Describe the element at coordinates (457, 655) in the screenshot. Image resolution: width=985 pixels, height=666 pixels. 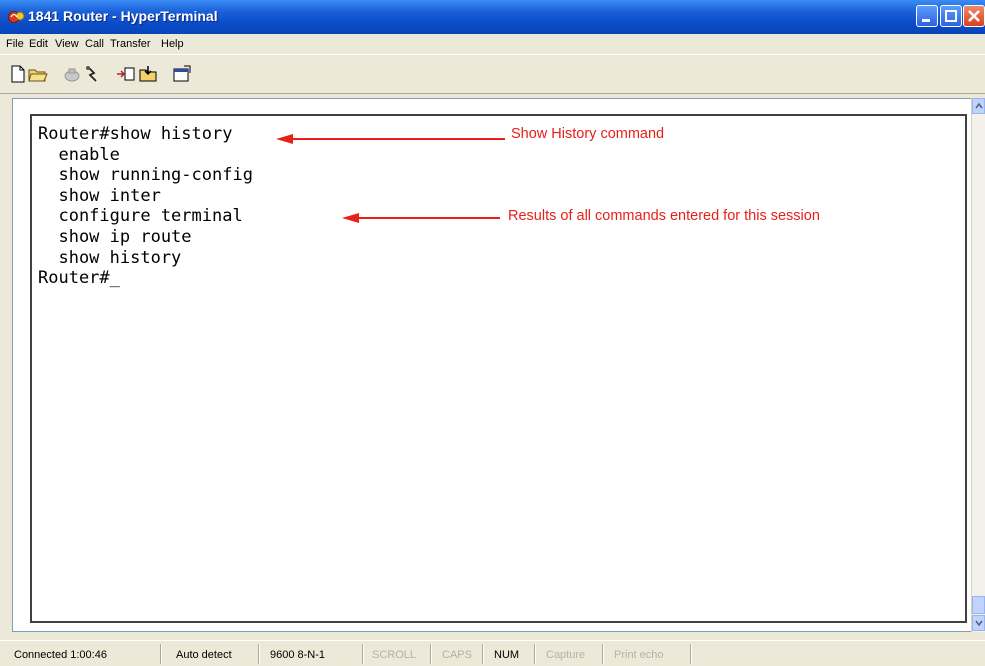
I see `status-caps: CAPS` at that location.